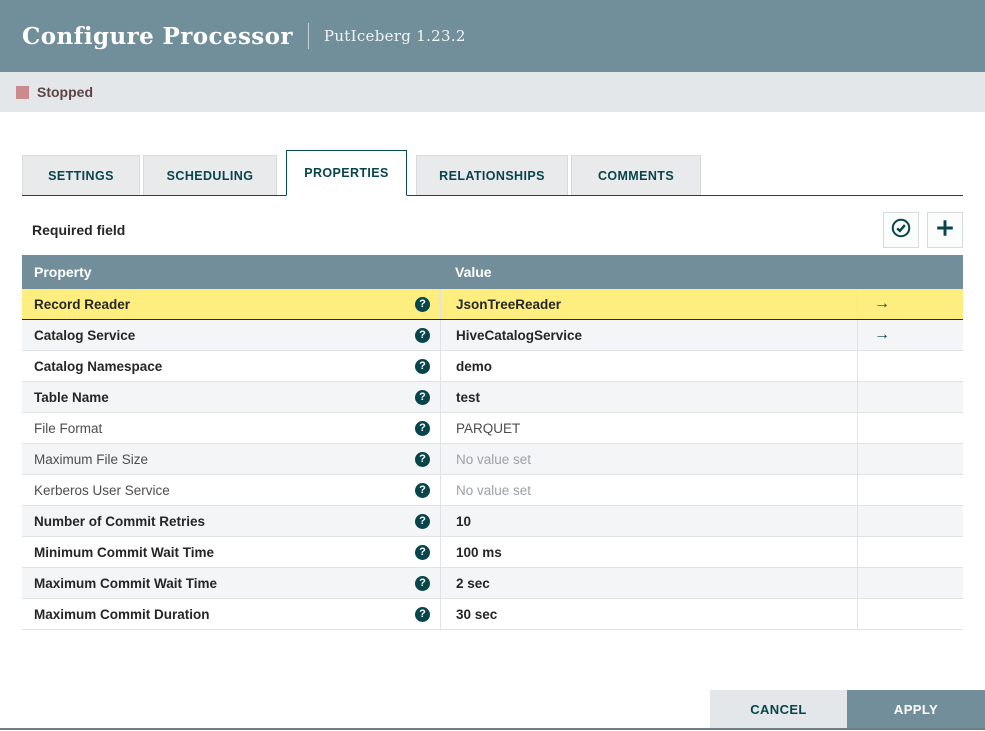  I want to click on property-name: Table Name, so click(71, 397).